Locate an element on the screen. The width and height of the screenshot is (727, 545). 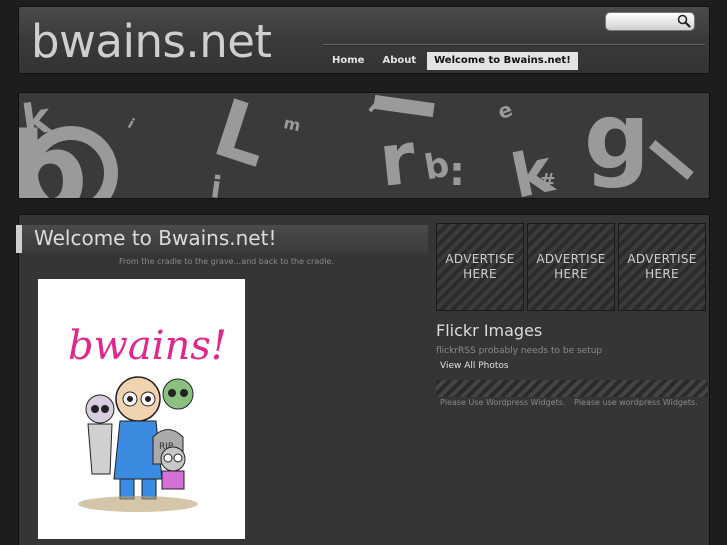
ad-slot-1: ADVERTISE HERE is located at coordinates (480, 267).